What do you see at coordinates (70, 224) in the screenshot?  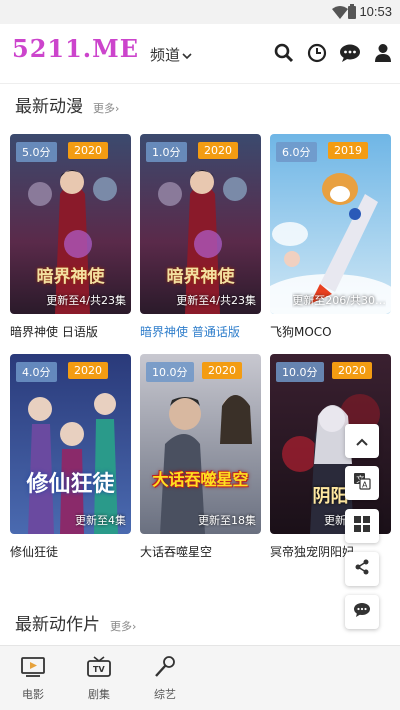 I see `poster-image: 暗界神使 5.0分 2020 更新至4/共23集` at bounding box center [70, 224].